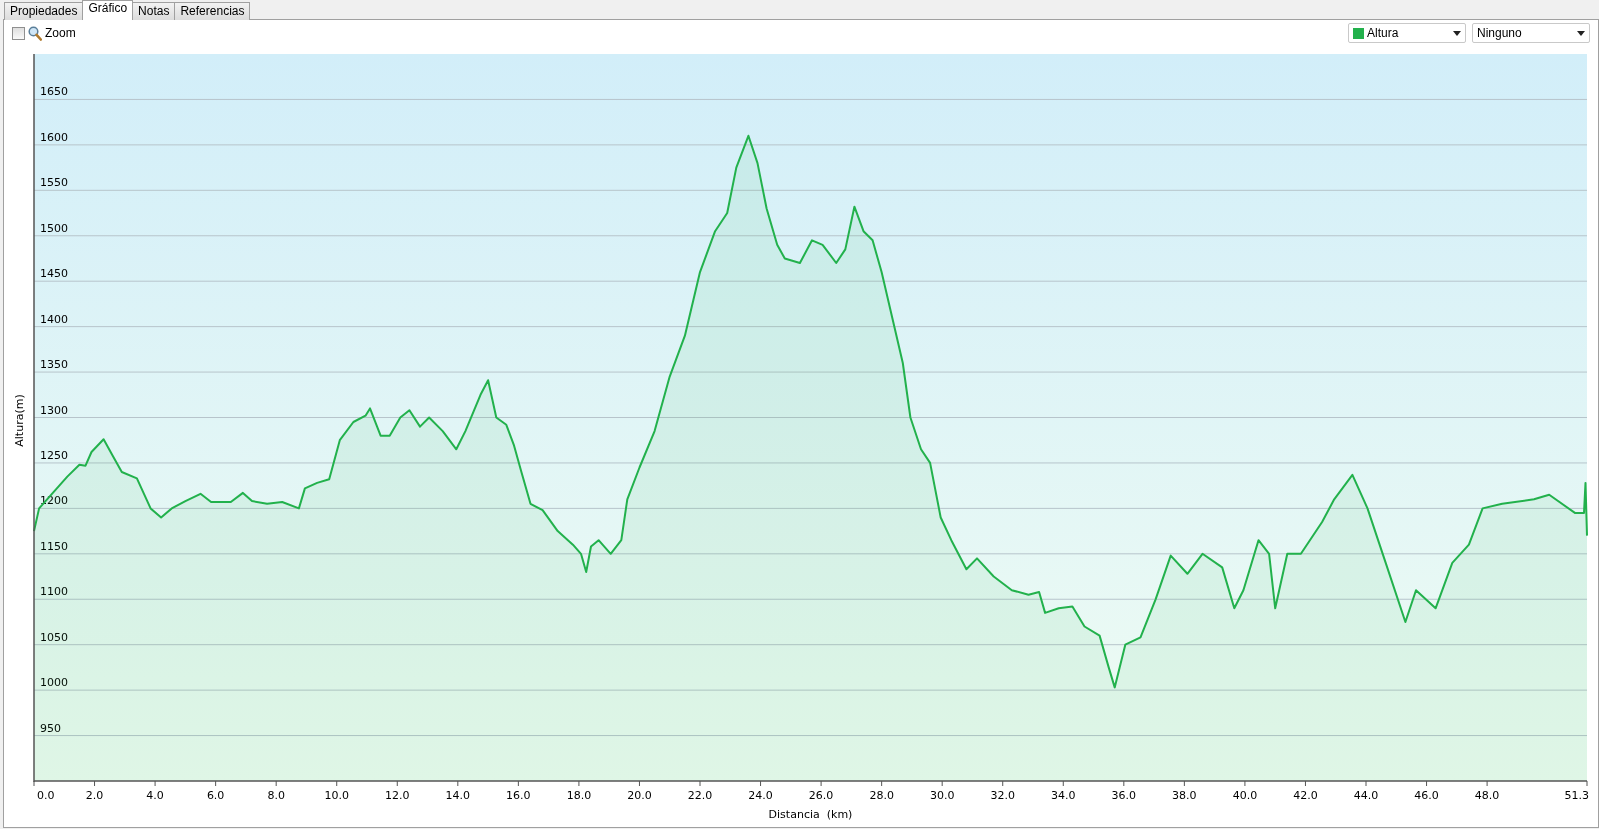  Describe the element at coordinates (54, 546) in the screenshot. I see `y-tick-label: 1150` at that location.